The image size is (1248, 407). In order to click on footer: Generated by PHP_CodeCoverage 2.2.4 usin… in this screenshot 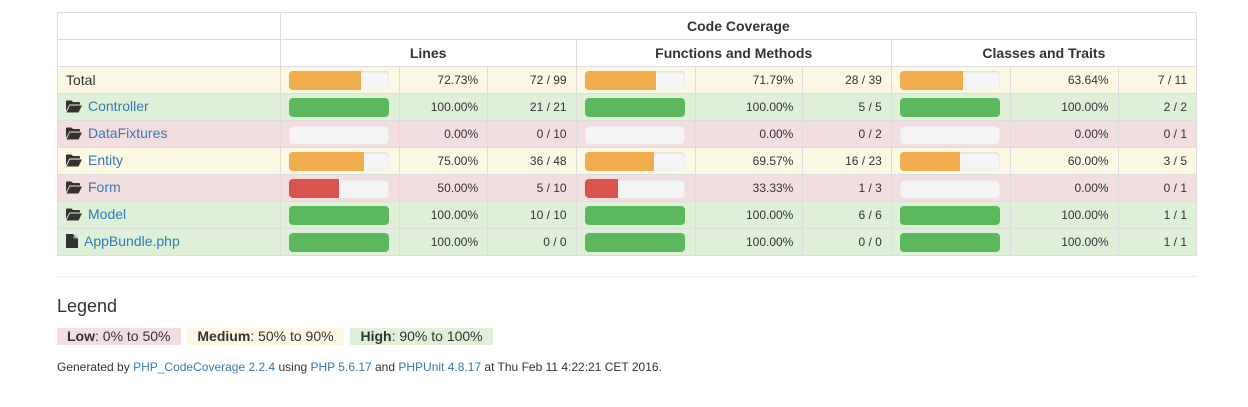, I will do `click(359, 367)`.